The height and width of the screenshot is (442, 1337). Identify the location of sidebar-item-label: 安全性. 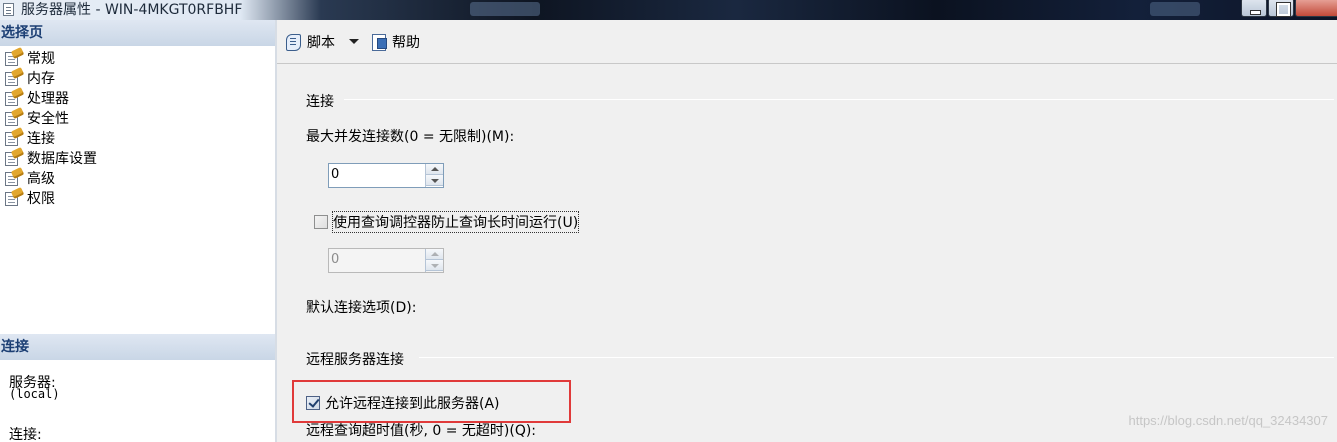
(48, 119).